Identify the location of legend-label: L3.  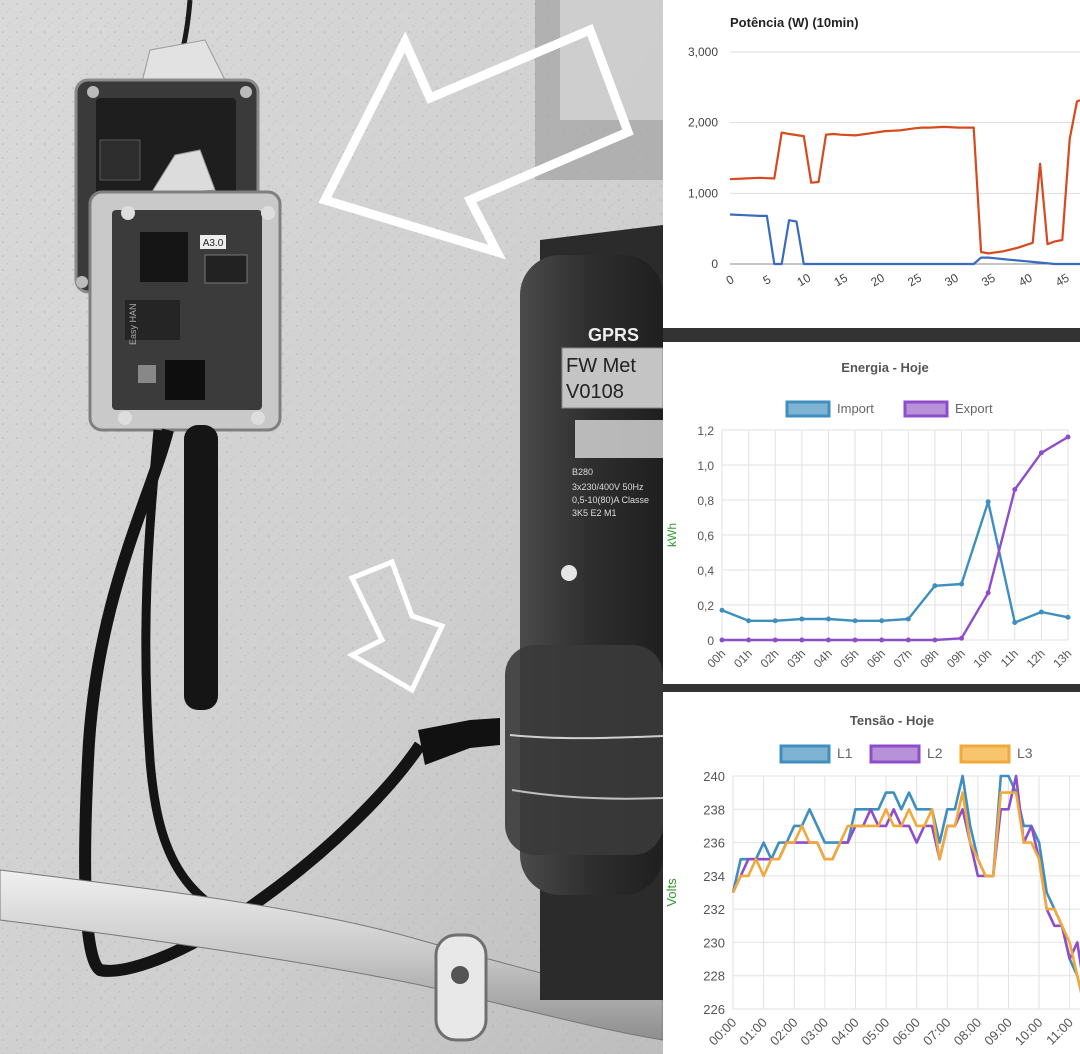
(1025, 753).